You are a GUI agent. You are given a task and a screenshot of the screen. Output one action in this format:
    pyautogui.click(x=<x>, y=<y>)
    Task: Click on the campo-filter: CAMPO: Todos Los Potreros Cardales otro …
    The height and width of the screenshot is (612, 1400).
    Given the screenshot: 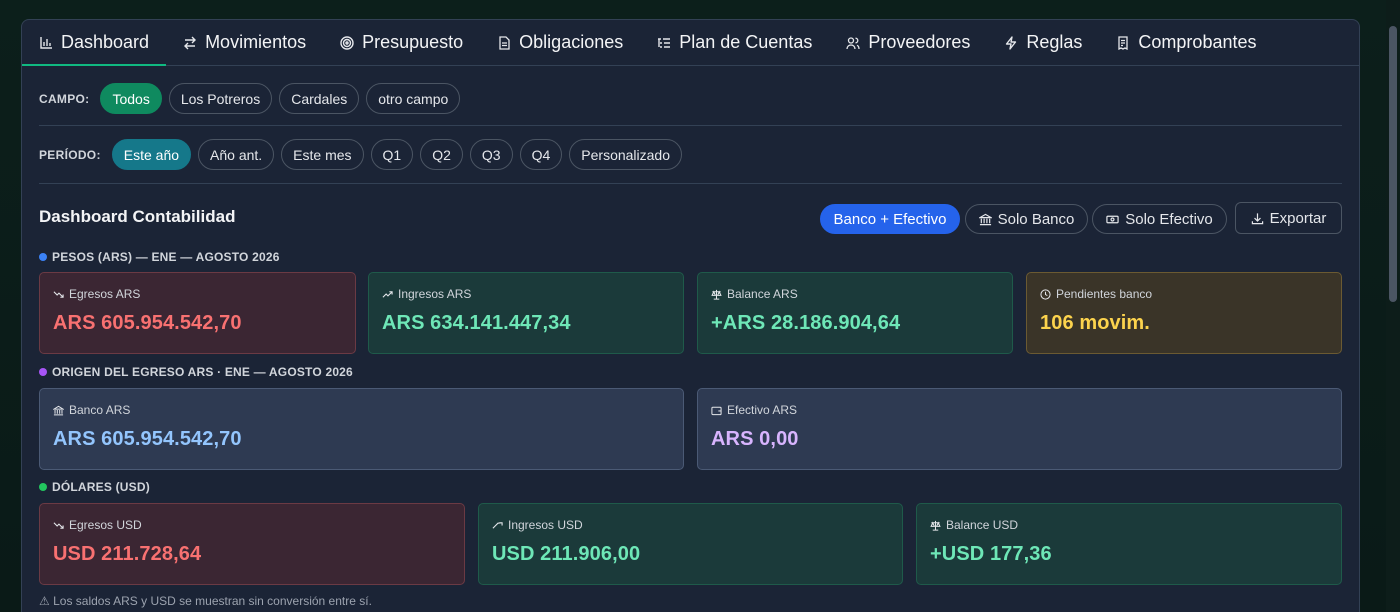 What is the action you would take?
    pyautogui.click(x=690, y=98)
    